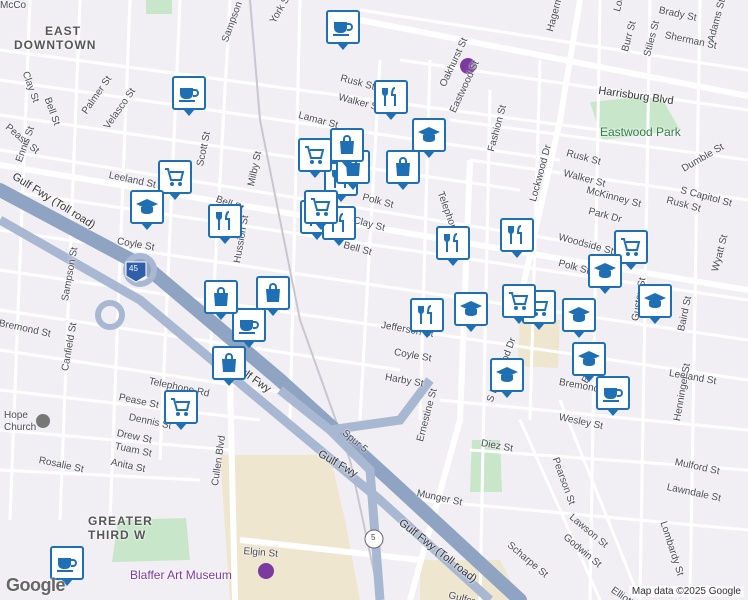 This screenshot has height=600, width=748. Describe the element at coordinates (133, 268) in the screenshot. I see `highway-shield-number: 45` at that location.